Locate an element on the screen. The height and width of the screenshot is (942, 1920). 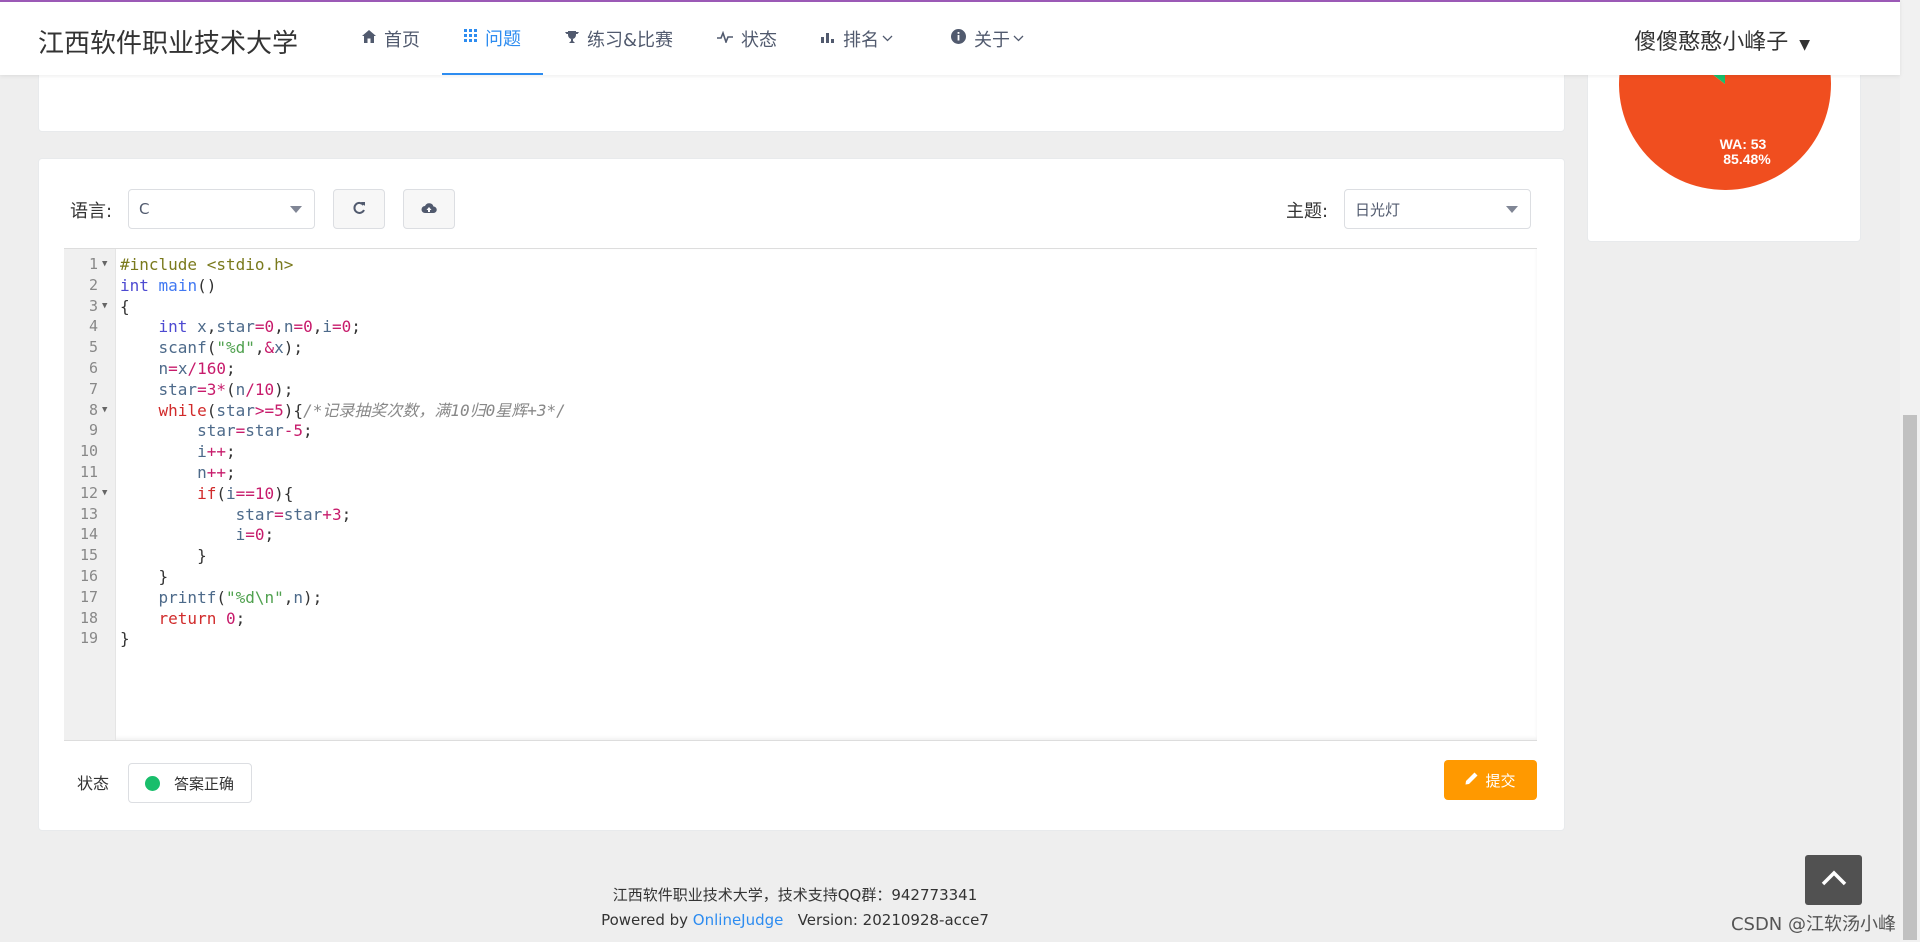
page-scrollbar is located at coordinates (1910, 471).